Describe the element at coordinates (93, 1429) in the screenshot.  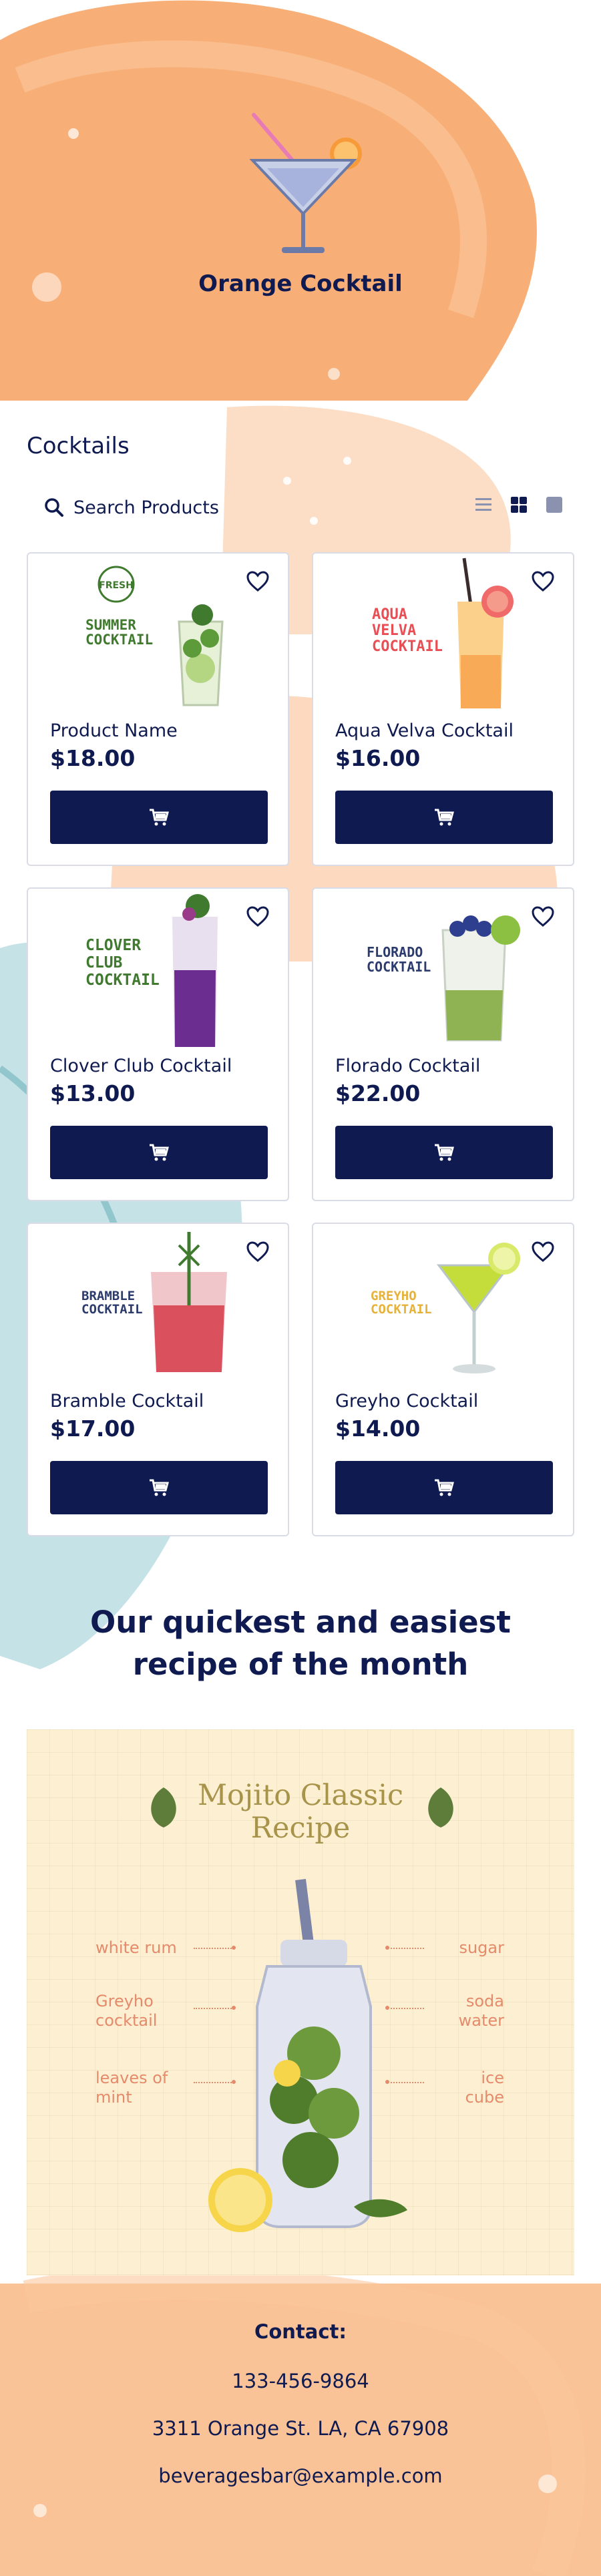
I see `product-price: $17.00` at that location.